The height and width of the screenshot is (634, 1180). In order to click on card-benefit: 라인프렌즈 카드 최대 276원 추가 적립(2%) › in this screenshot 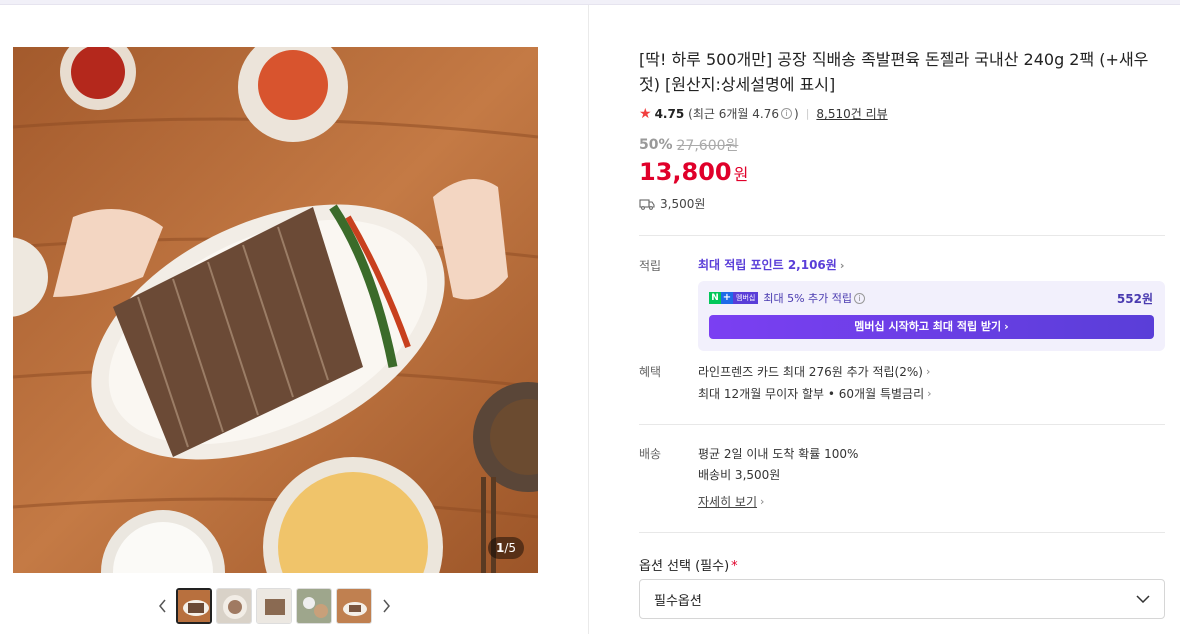, I will do `click(814, 371)`.